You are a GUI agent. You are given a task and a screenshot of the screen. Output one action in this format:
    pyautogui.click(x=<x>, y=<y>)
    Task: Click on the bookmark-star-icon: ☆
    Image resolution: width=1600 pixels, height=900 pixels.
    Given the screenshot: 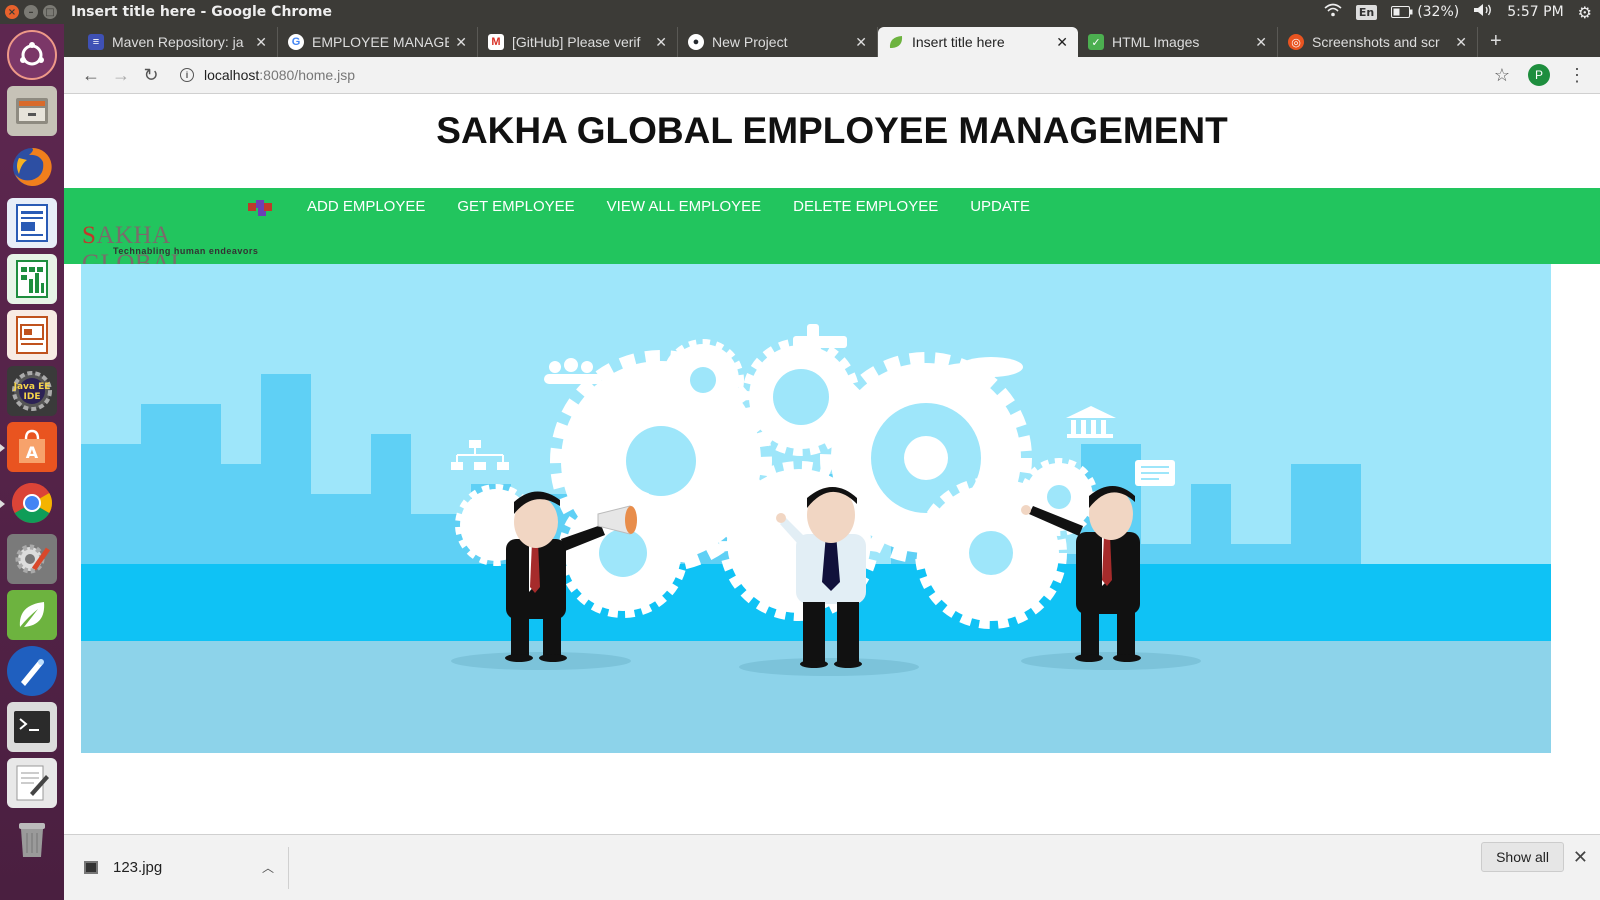 What is the action you would take?
    pyautogui.click(x=1502, y=75)
    